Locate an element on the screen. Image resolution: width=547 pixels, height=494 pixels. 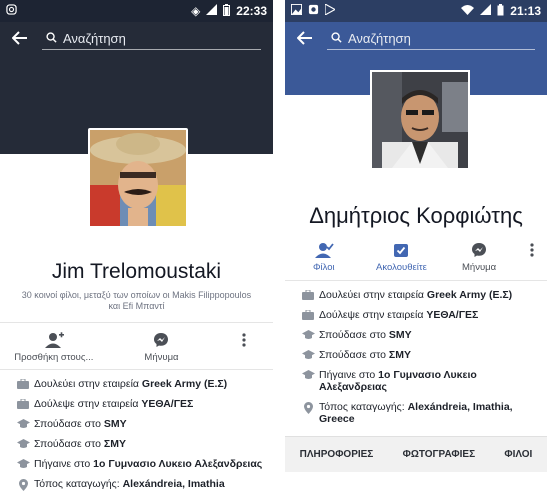
tab-photos: ΦΩΤΟΓΡΑΦΙΕΣ is located at coordinates (439, 454).